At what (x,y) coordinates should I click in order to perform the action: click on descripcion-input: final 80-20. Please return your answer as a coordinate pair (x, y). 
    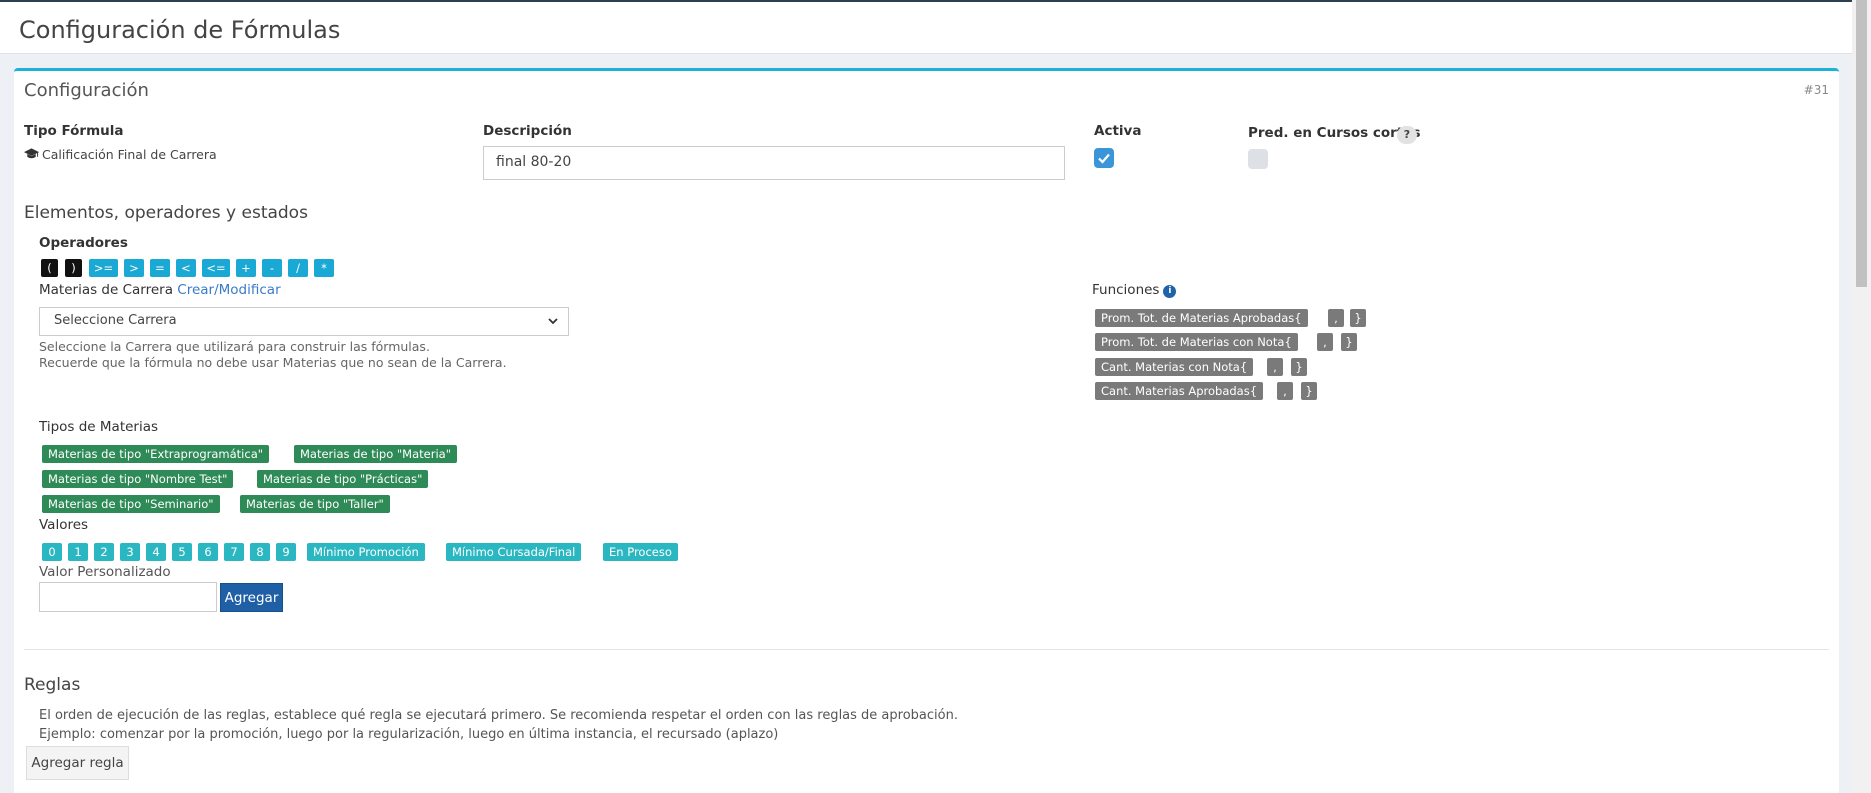
    Looking at the image, I should click on (774, 163).